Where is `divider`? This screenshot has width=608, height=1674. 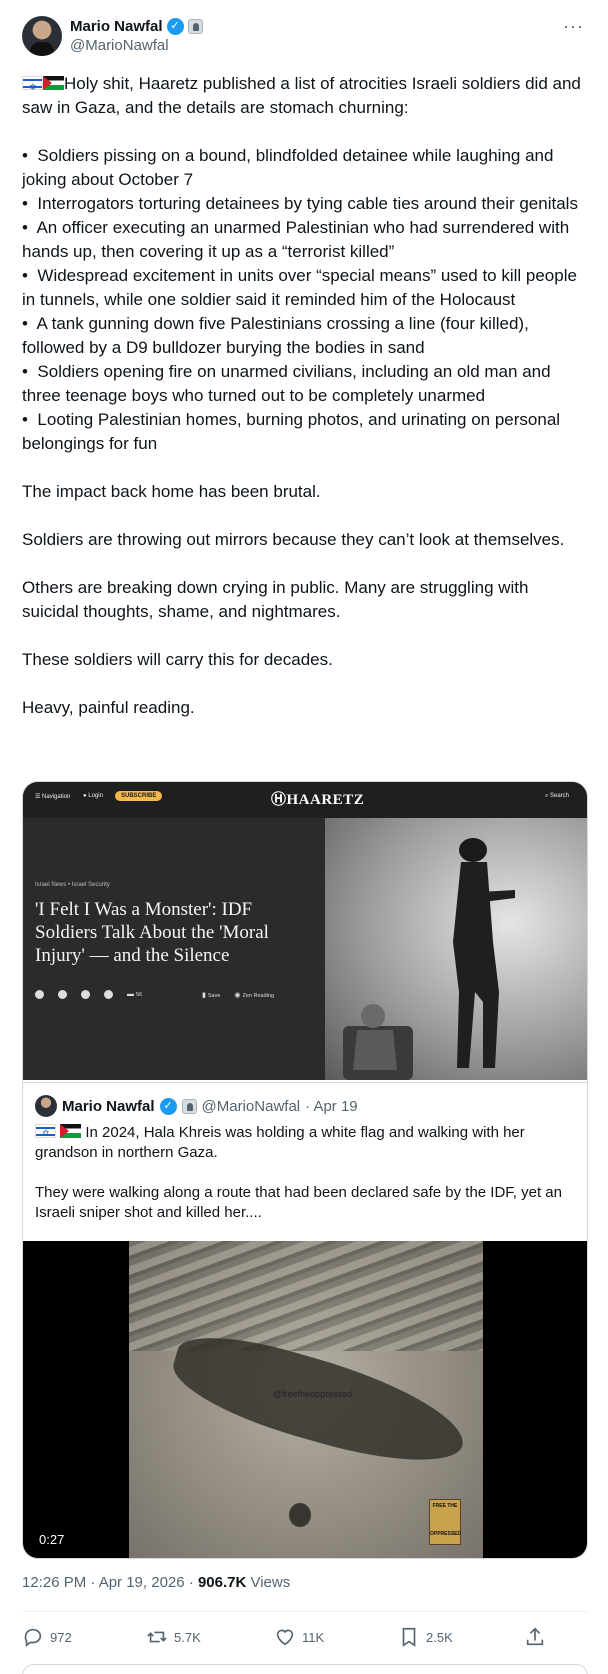
divider is located at coordinates (305, 1611).